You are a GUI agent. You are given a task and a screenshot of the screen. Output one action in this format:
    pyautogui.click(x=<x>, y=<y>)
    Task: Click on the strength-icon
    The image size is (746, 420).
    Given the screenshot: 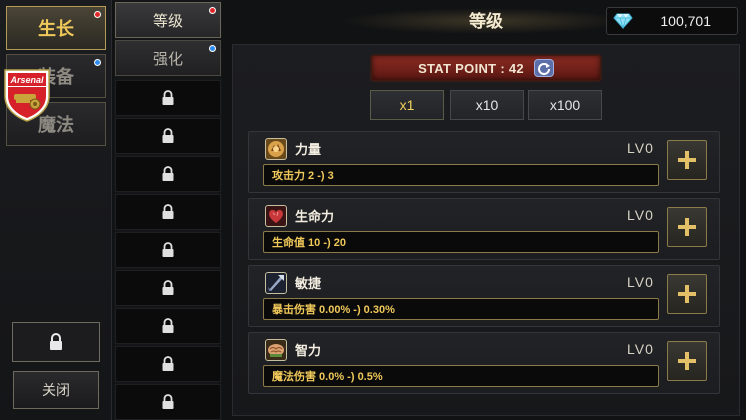 What is the action you would take?
    pyautogui.click(x=276, y=149)
    